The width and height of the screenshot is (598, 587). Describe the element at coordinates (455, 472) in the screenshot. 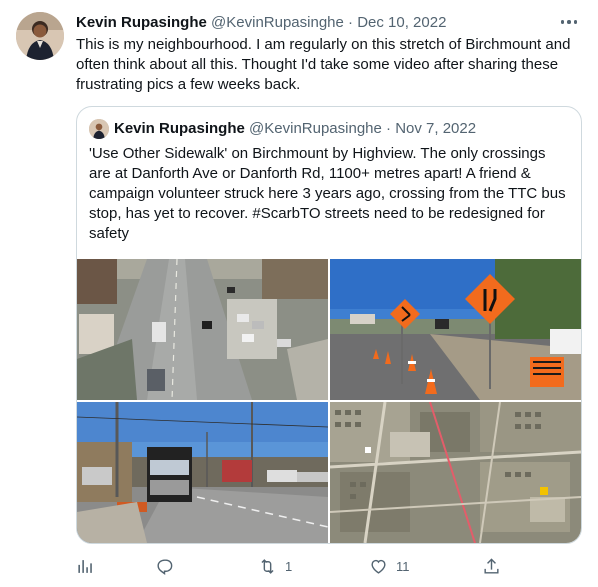

I see `satellite-map-photo` at that location.